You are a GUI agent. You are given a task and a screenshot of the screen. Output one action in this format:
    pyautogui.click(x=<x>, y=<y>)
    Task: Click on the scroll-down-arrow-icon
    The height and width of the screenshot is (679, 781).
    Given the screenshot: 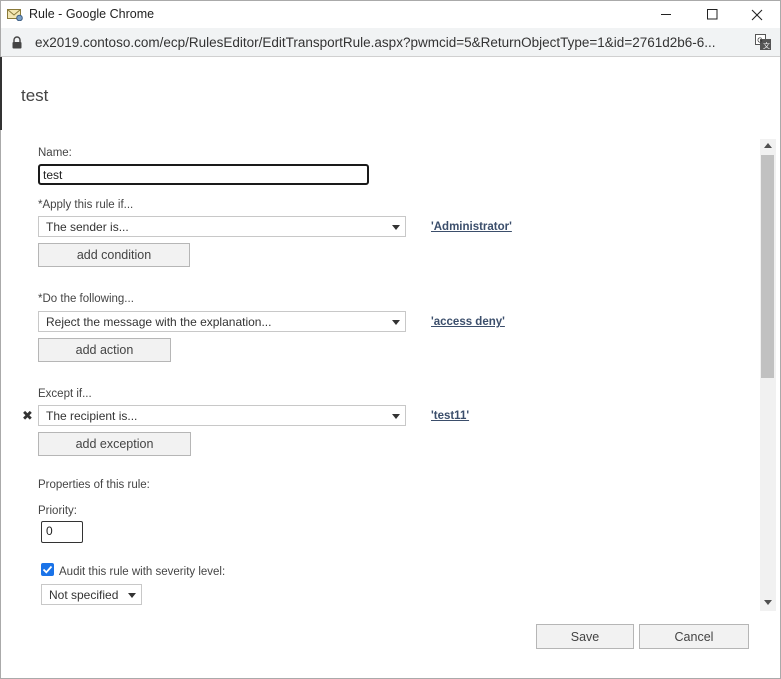 What is the action you would take?
    pyautogui.click(x=768, y=602)
    